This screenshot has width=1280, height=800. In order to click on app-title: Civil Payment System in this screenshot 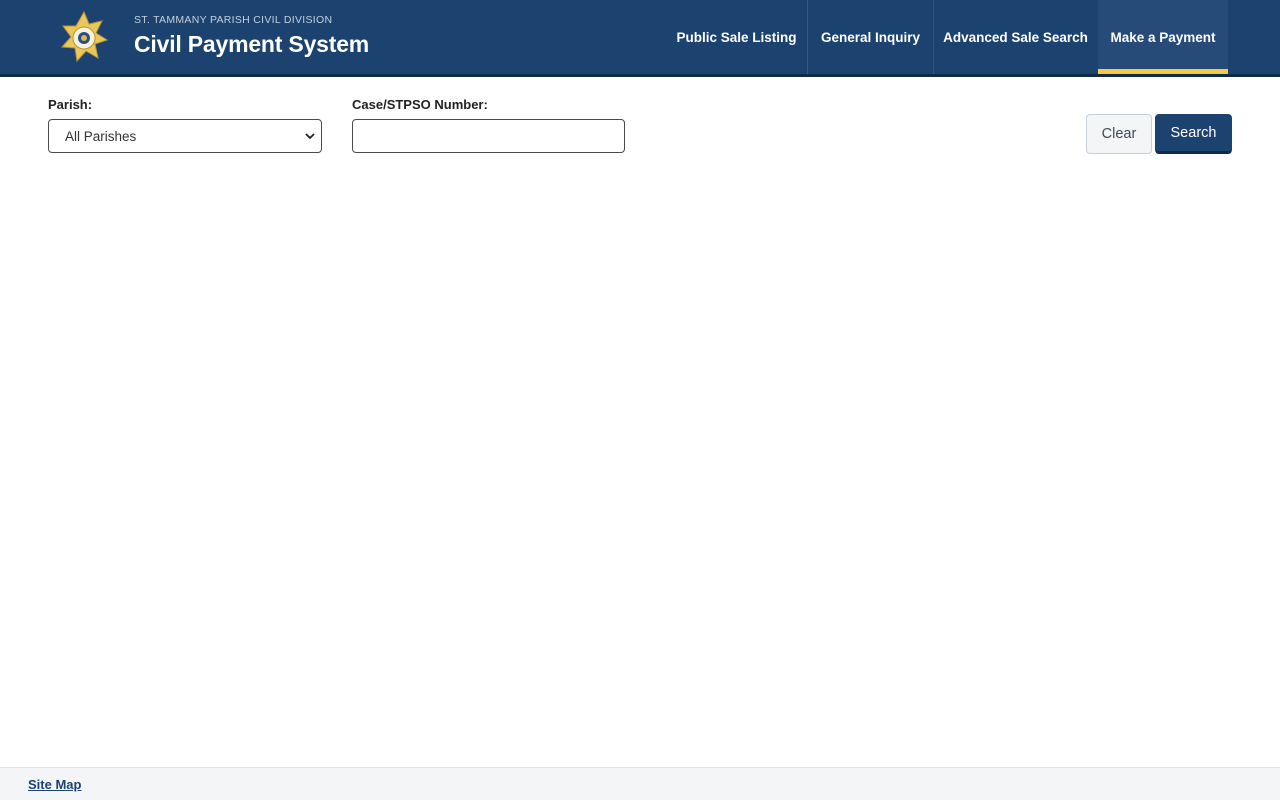, I will do `click(252, 44)`.